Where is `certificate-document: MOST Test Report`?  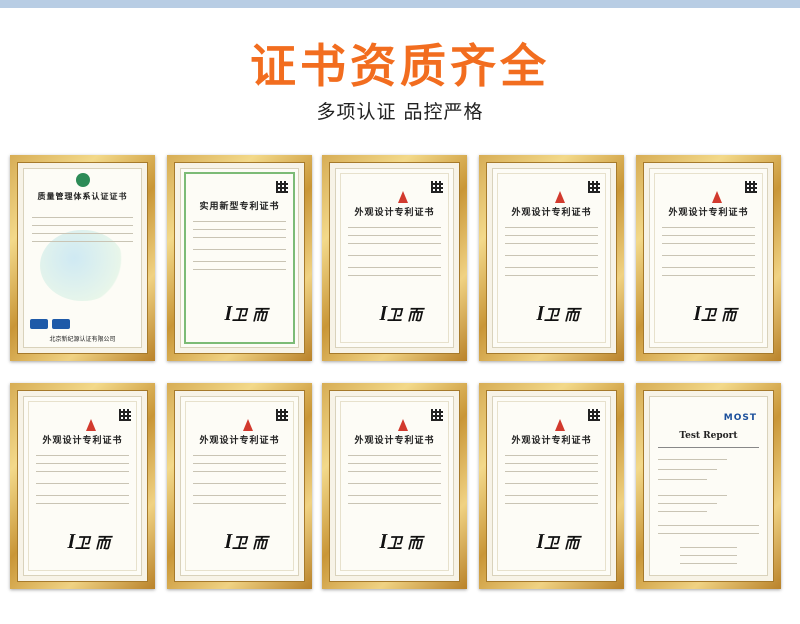 certificate-document: MOST Test Report is located at coordinates (708, 486).